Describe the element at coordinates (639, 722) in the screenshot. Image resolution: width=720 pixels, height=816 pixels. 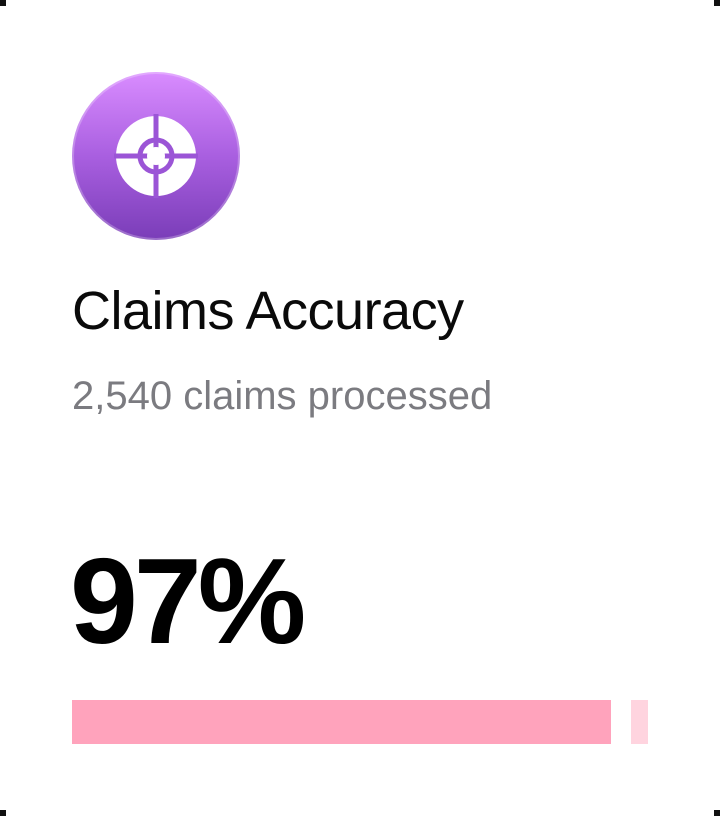
I see `progress-track` at that location.